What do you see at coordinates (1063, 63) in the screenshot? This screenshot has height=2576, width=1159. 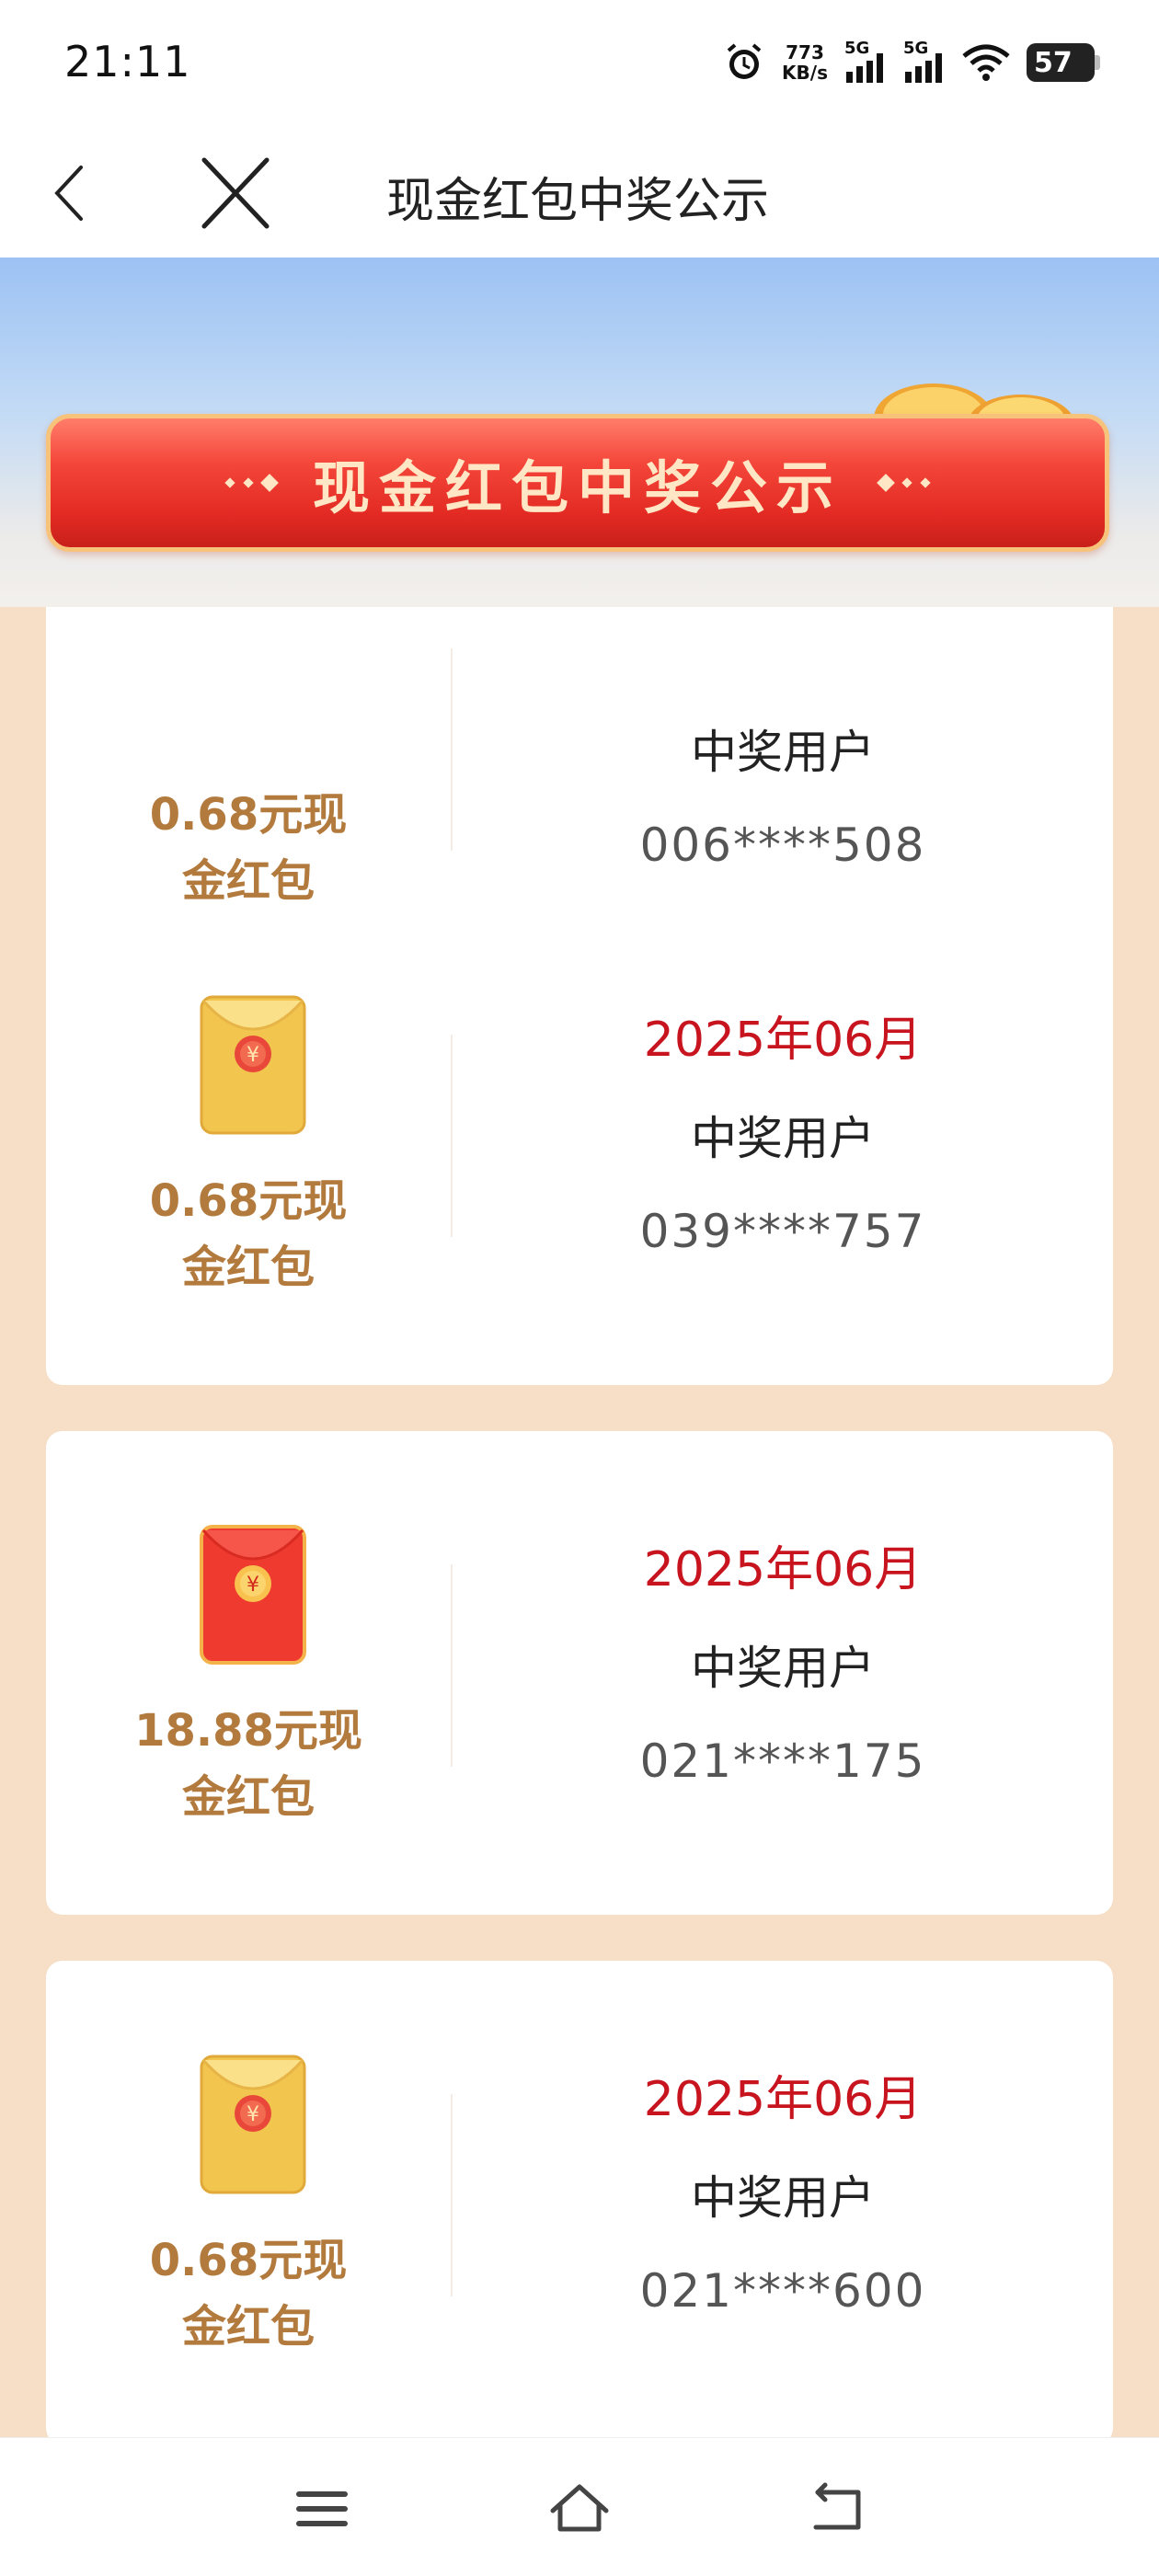 I see `battery-indicator: 57` at bounding box center [1063, 63].